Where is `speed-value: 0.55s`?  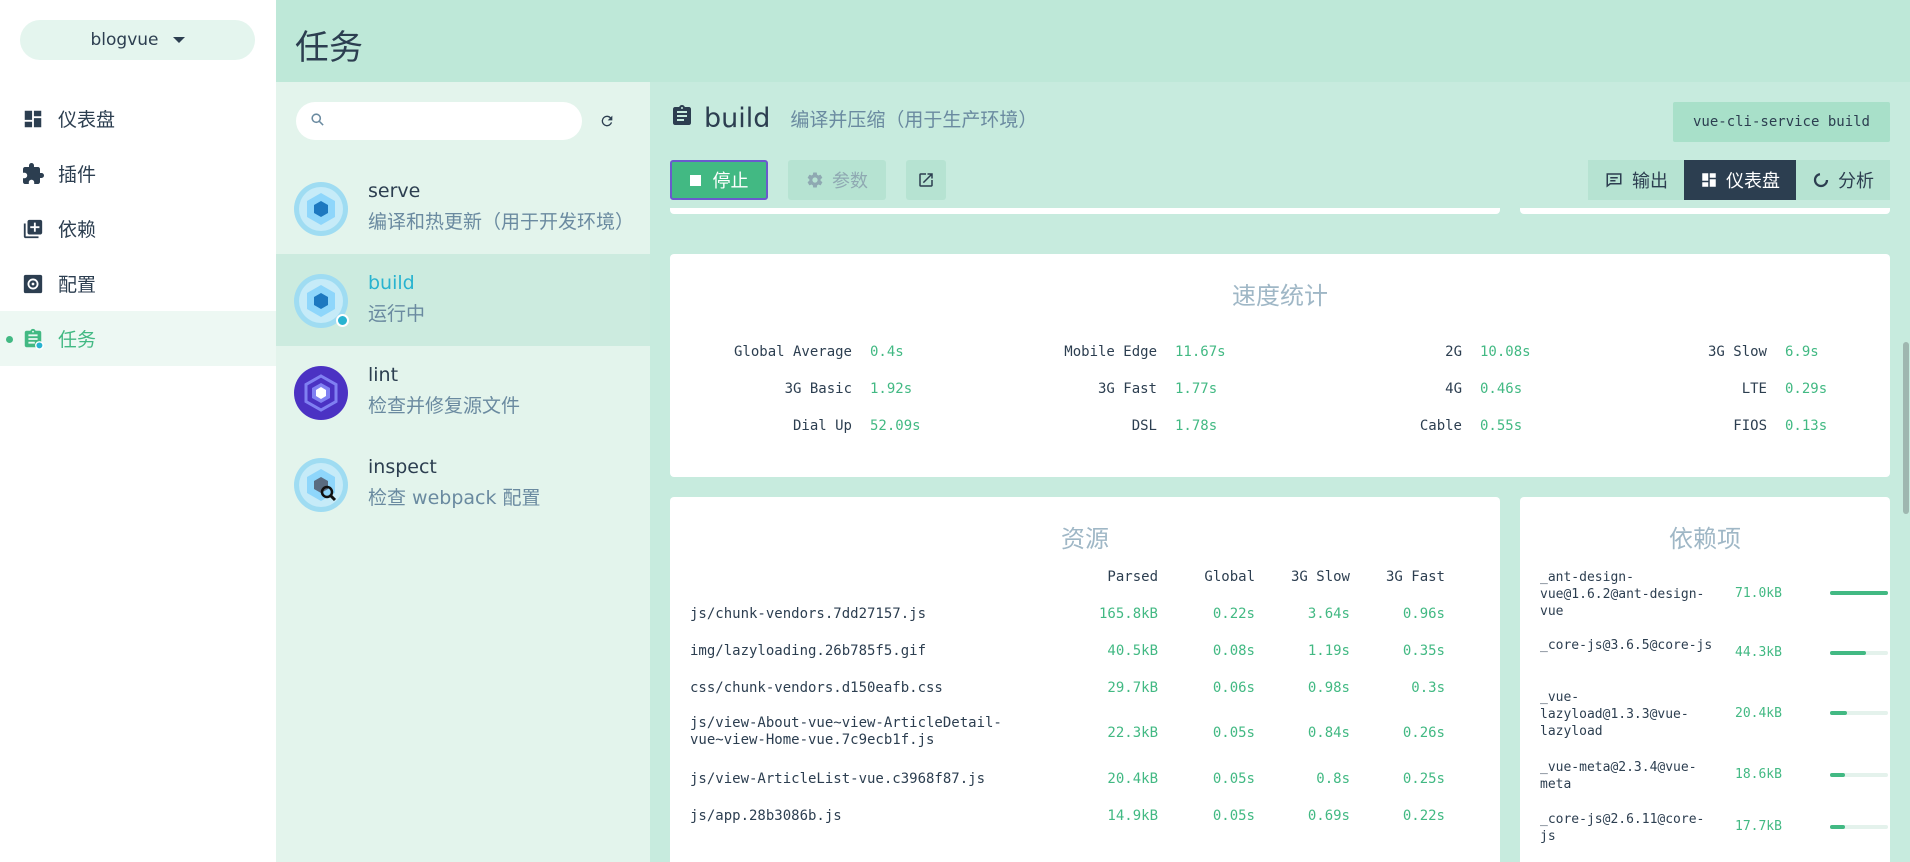
speed-value: 0.55s is located at coordinates (1501, 426).